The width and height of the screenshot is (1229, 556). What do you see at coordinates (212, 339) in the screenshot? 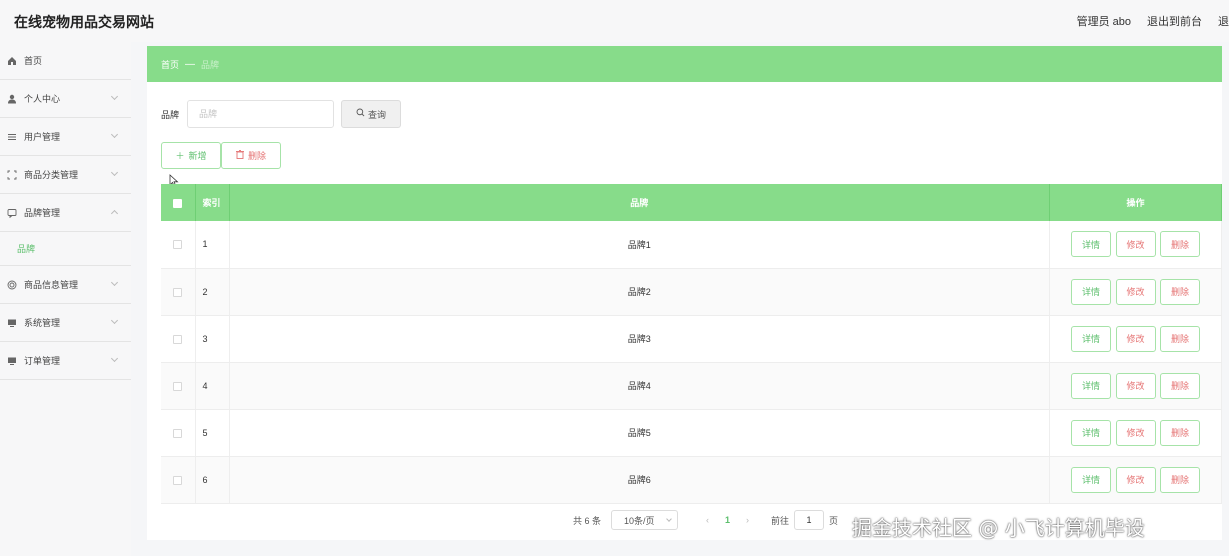
I see `row-index: 3` at bounding box center [212, 339].